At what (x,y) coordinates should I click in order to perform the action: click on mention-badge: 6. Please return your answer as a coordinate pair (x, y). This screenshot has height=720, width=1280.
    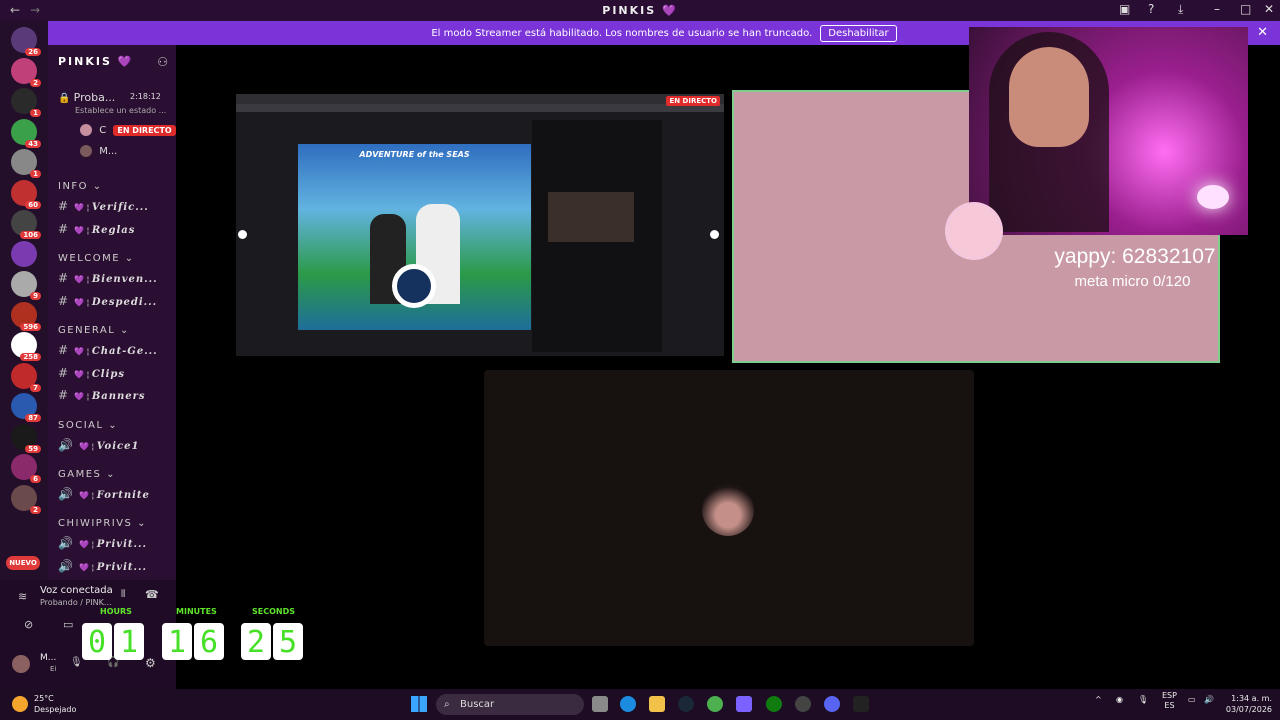
    Looking at the image, I should click on (35, 479).